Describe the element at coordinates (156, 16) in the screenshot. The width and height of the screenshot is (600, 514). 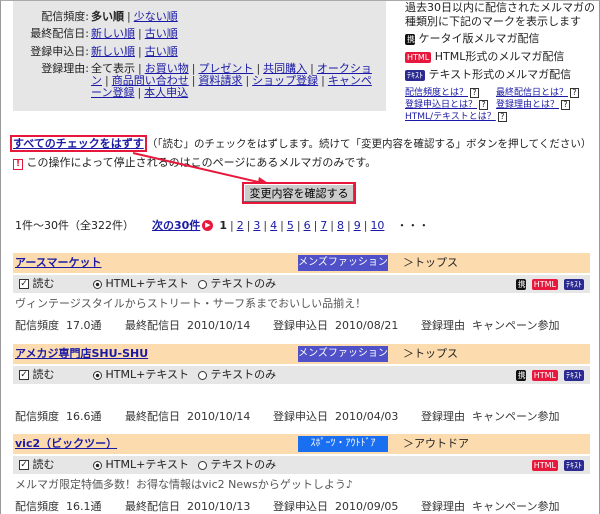
I see `sort-fewer-link: 少ない順` at that location.